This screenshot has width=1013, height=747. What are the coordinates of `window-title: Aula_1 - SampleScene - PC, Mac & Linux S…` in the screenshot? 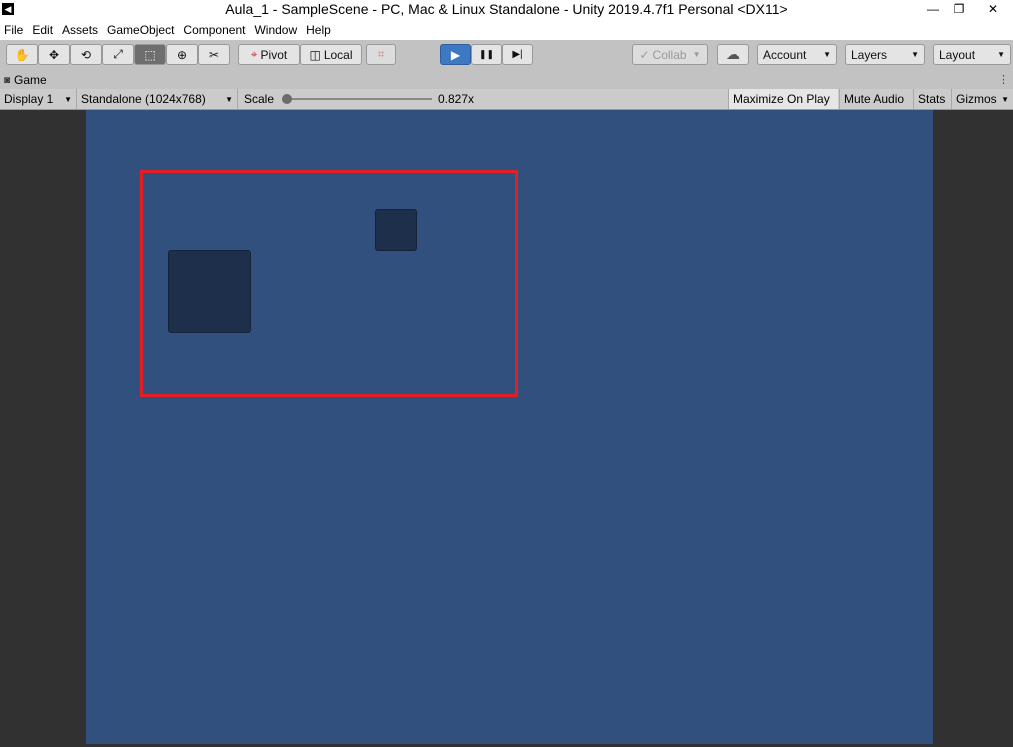 It's located at (506, 9).